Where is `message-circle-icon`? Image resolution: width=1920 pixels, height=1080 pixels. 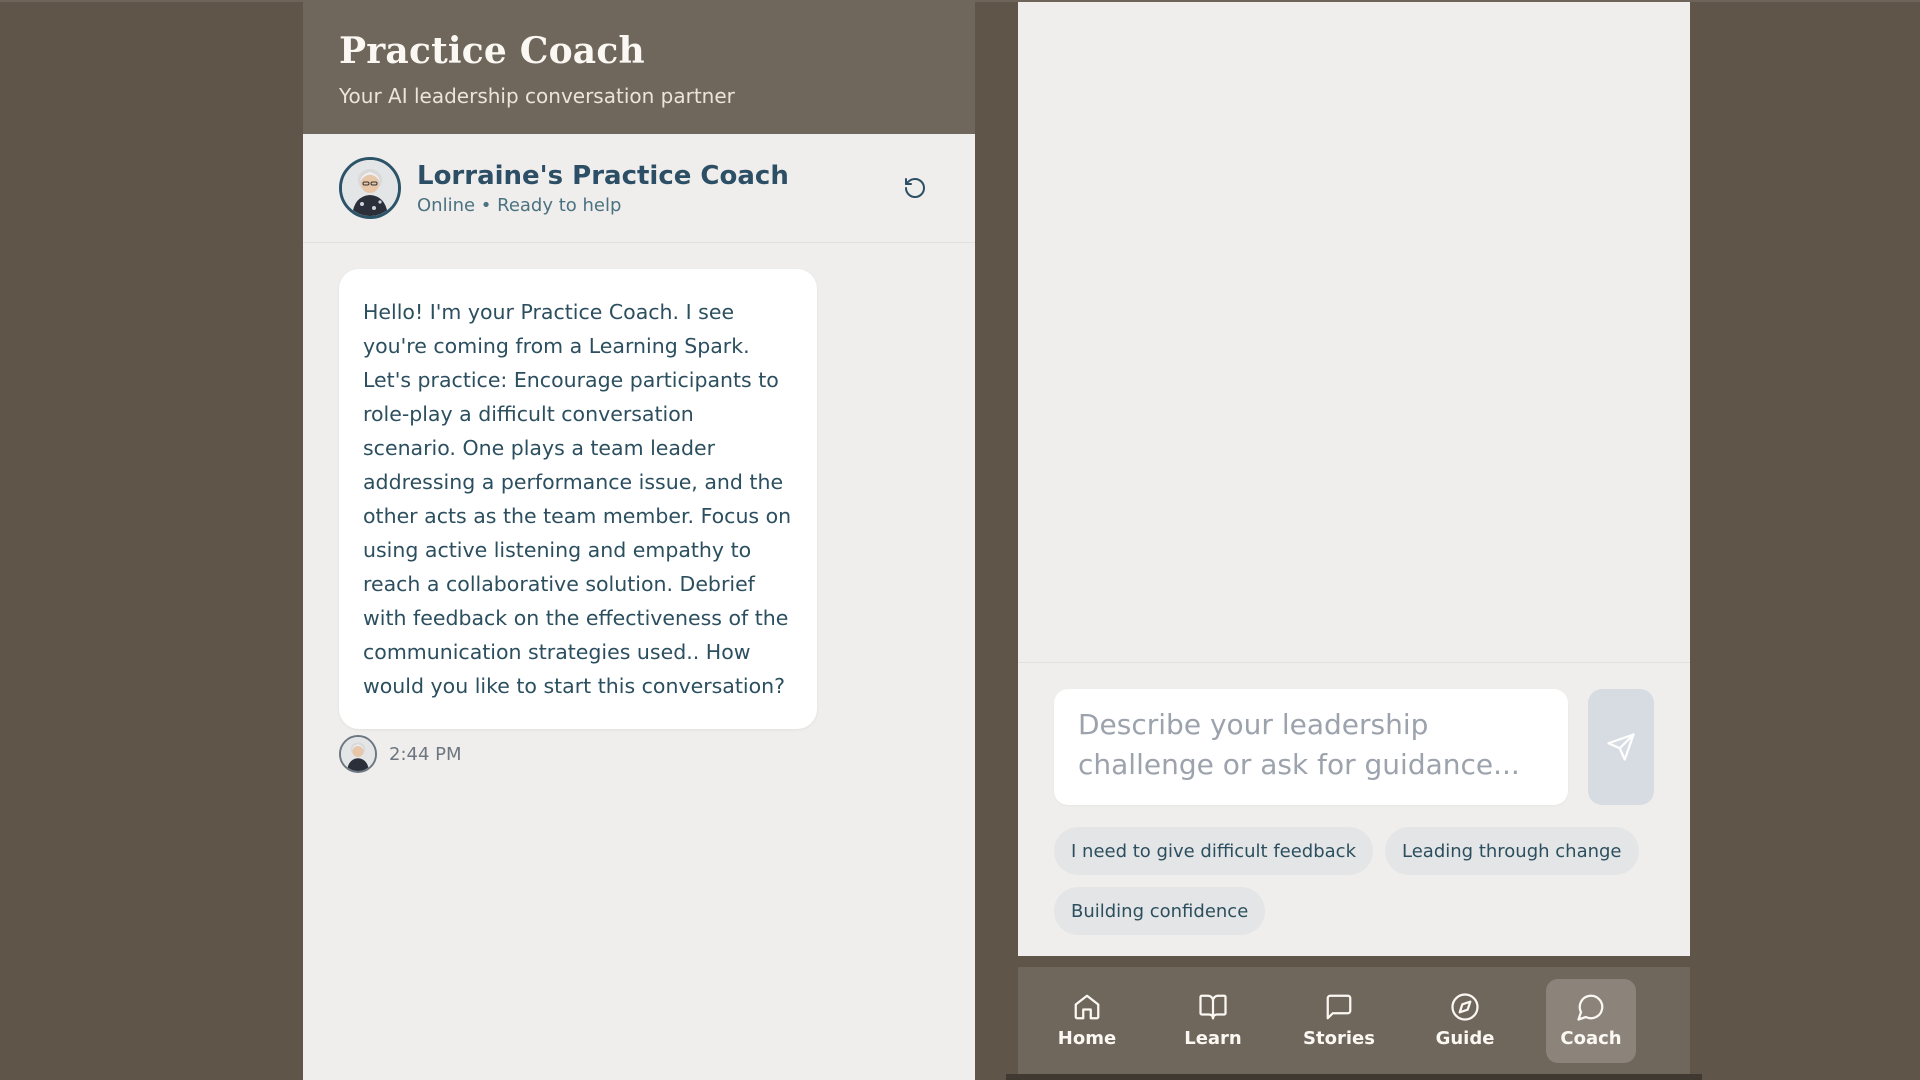
message-circle-icon is located at coordinates (1590, 1007).